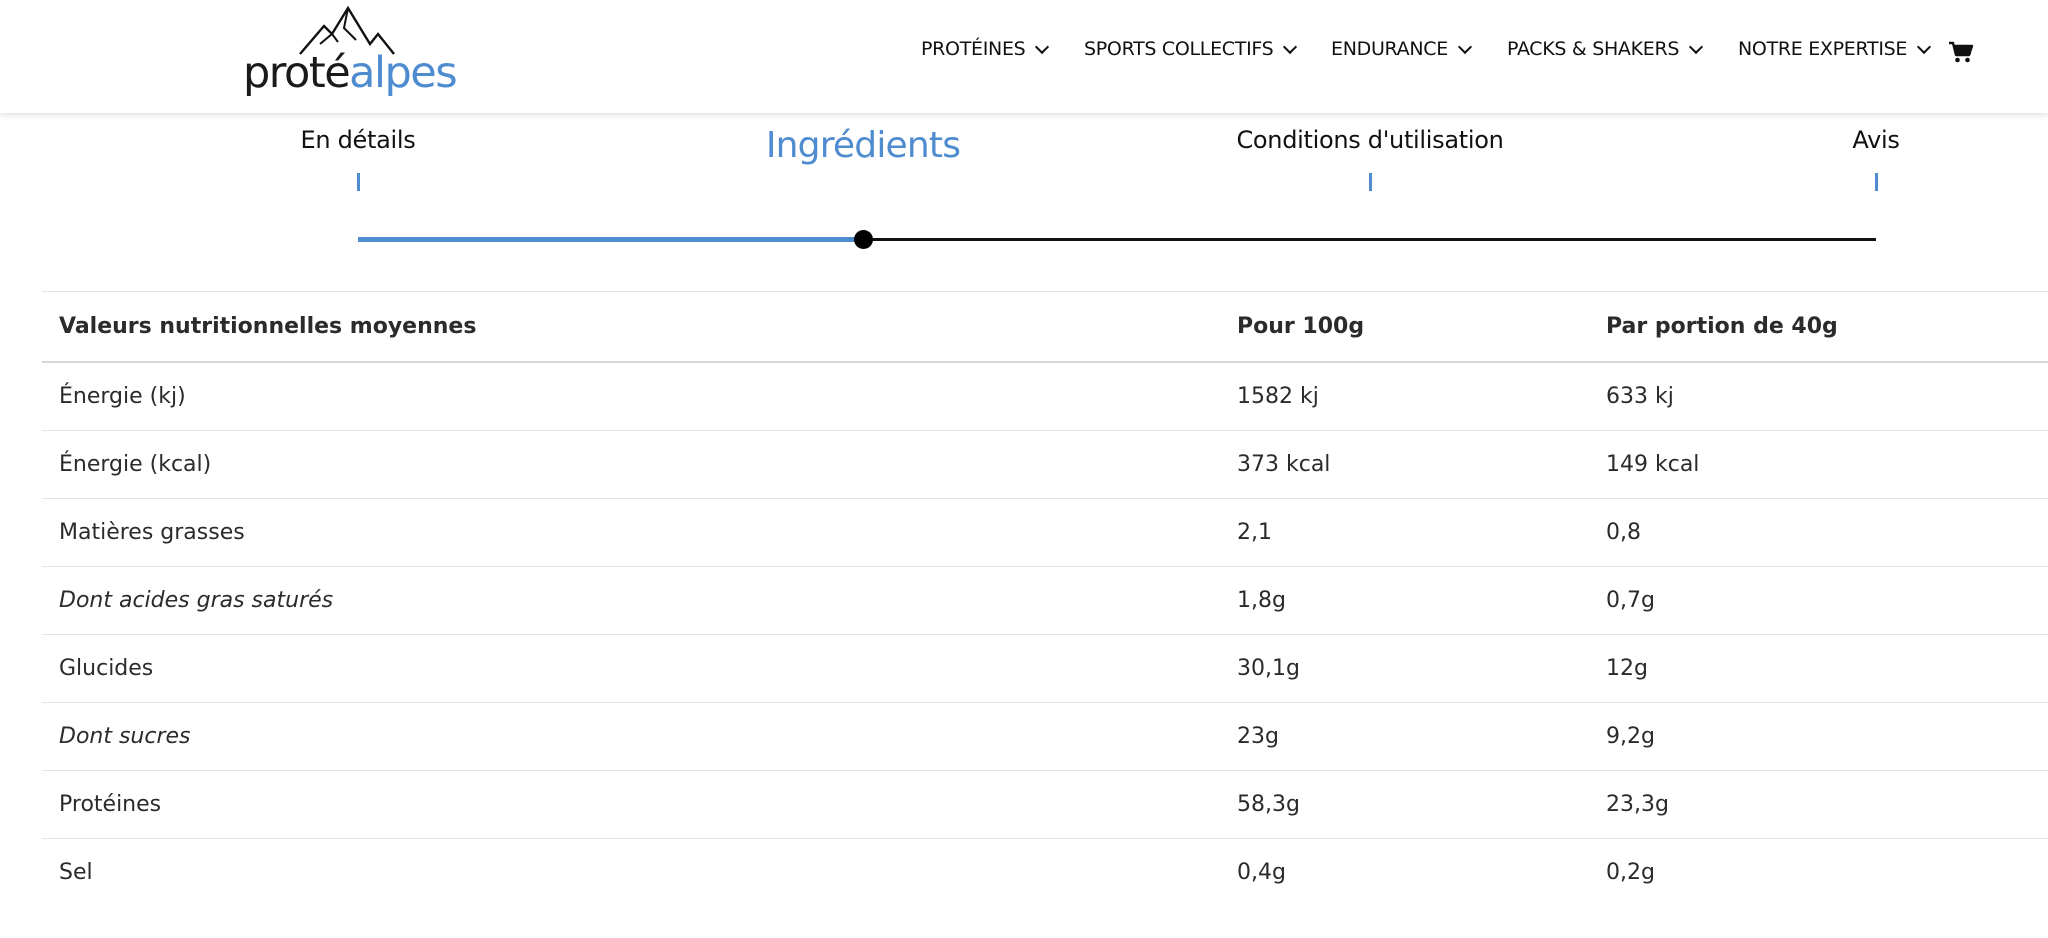 This screenshot has width=2048, height=938. I want to click on value-per-portion: 0,2g, so click(1818, 872).